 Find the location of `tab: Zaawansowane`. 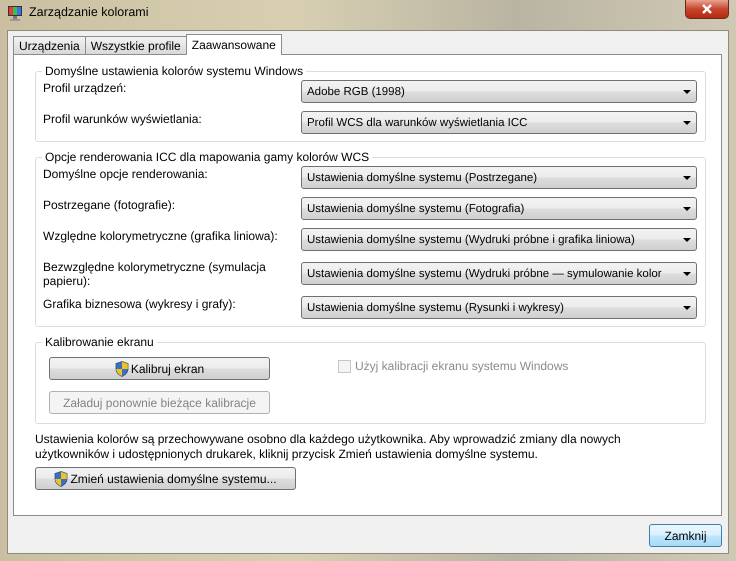

tab: Zaawansowane is located at coordinates (234, 44).